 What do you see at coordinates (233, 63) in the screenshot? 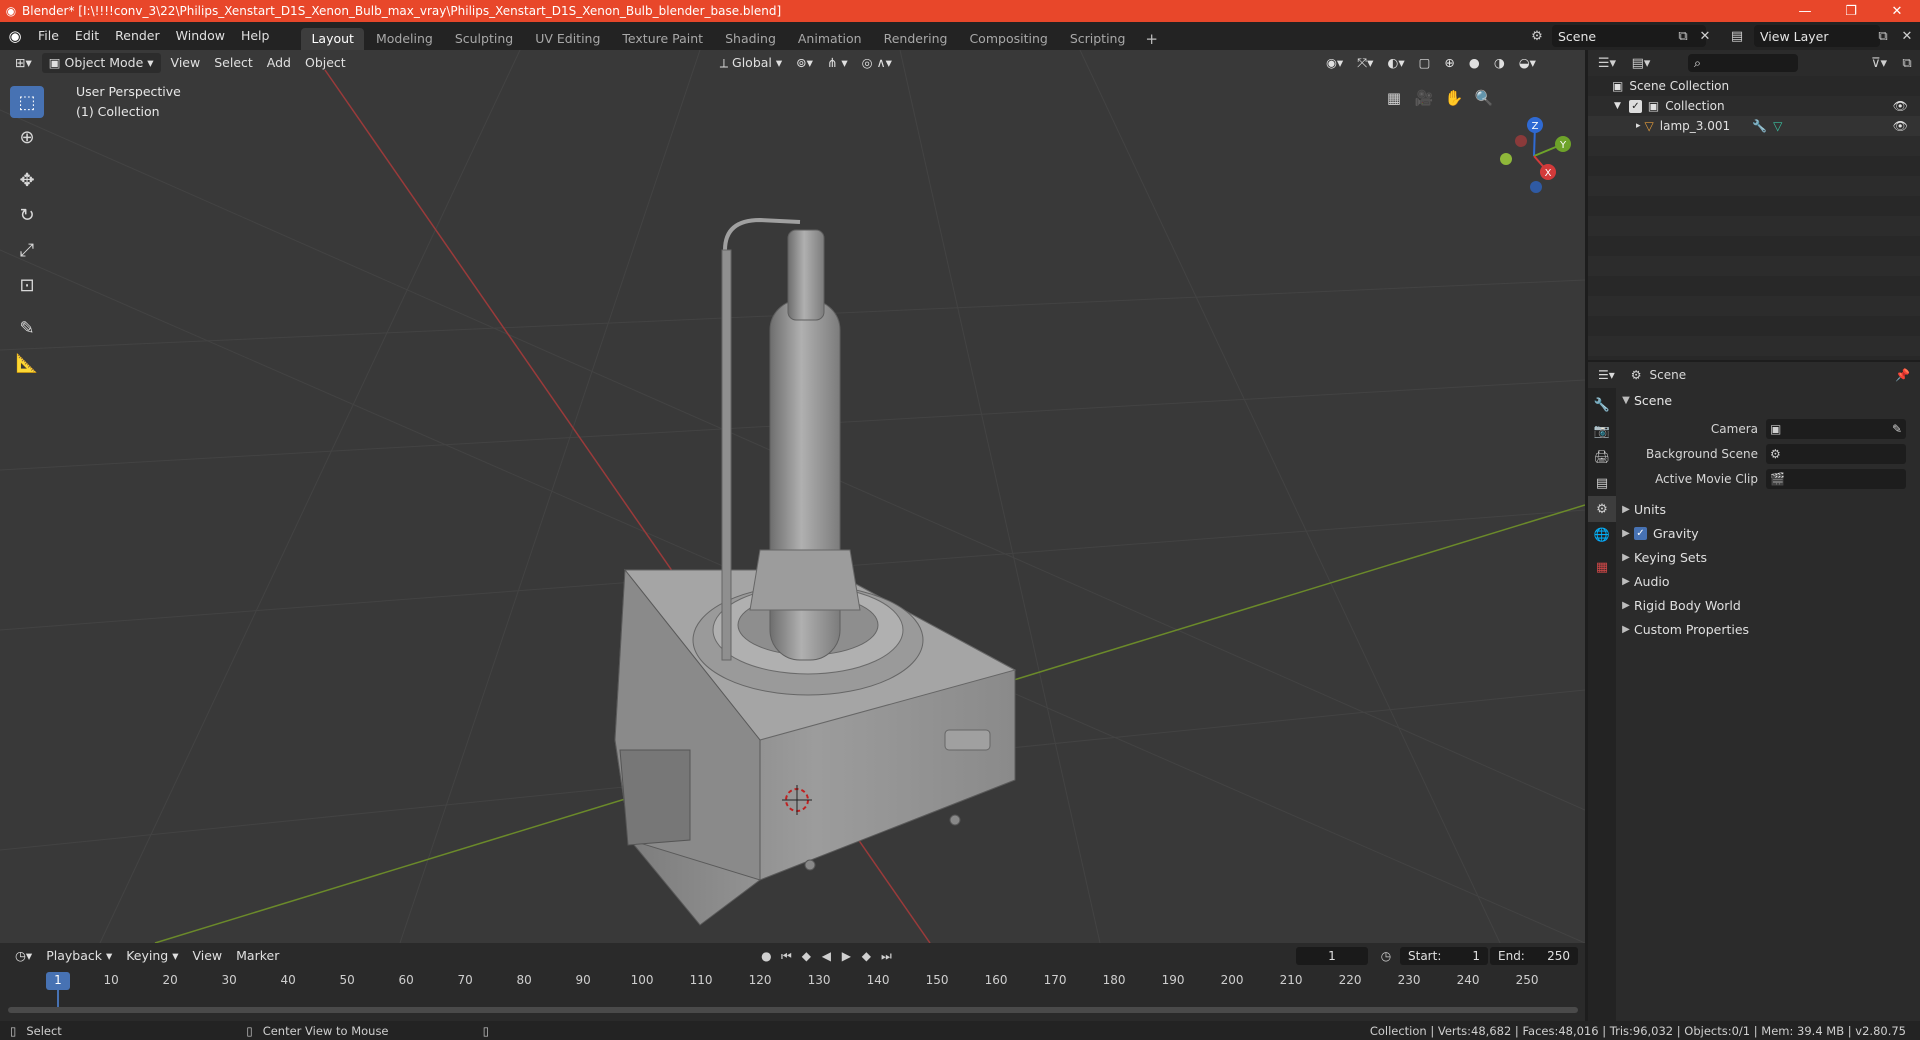
I see `viewport-menu-select: Select` at bounding box center [233, 63].